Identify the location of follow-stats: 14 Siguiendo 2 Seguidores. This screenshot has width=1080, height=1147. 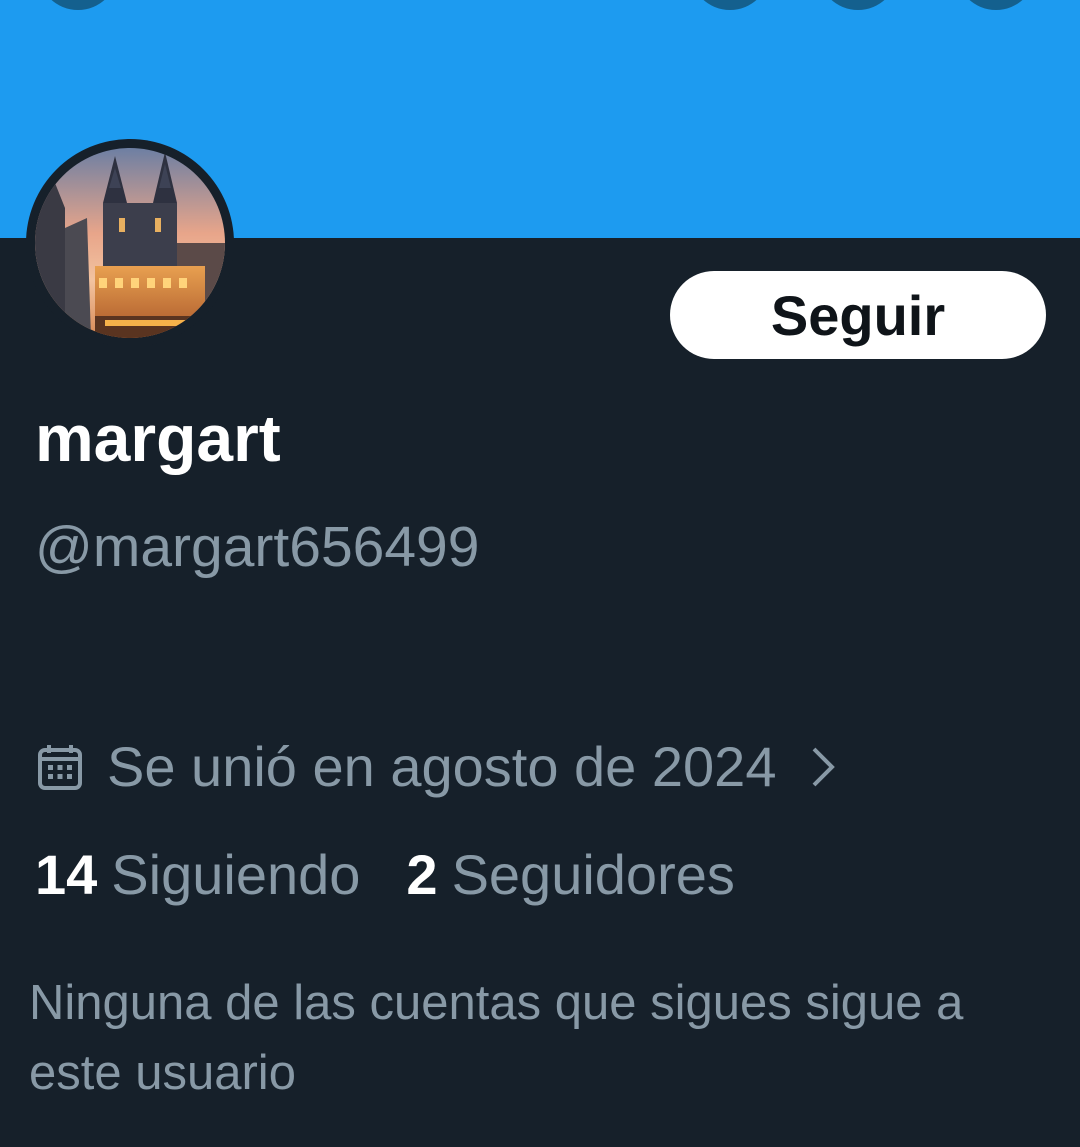
(385, 875).